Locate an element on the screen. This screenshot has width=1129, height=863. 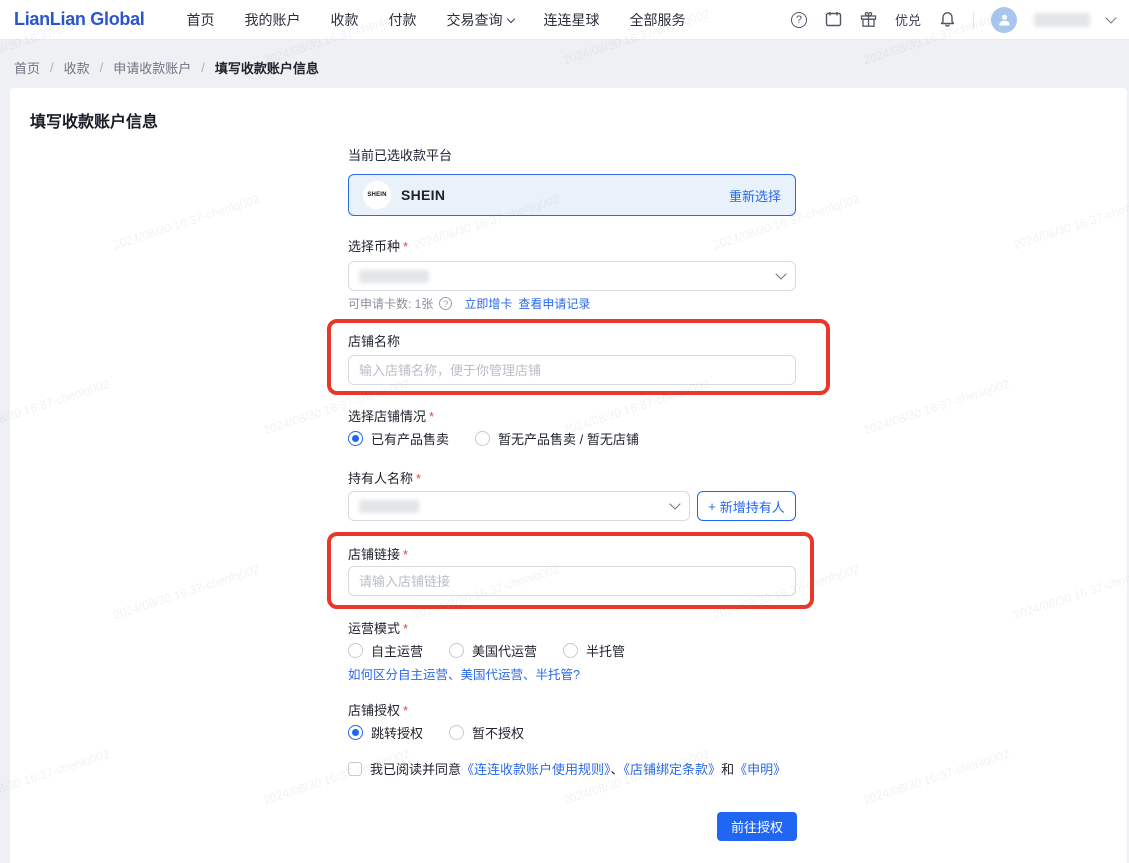
shop-link-input is located at coordinates (572, 581).